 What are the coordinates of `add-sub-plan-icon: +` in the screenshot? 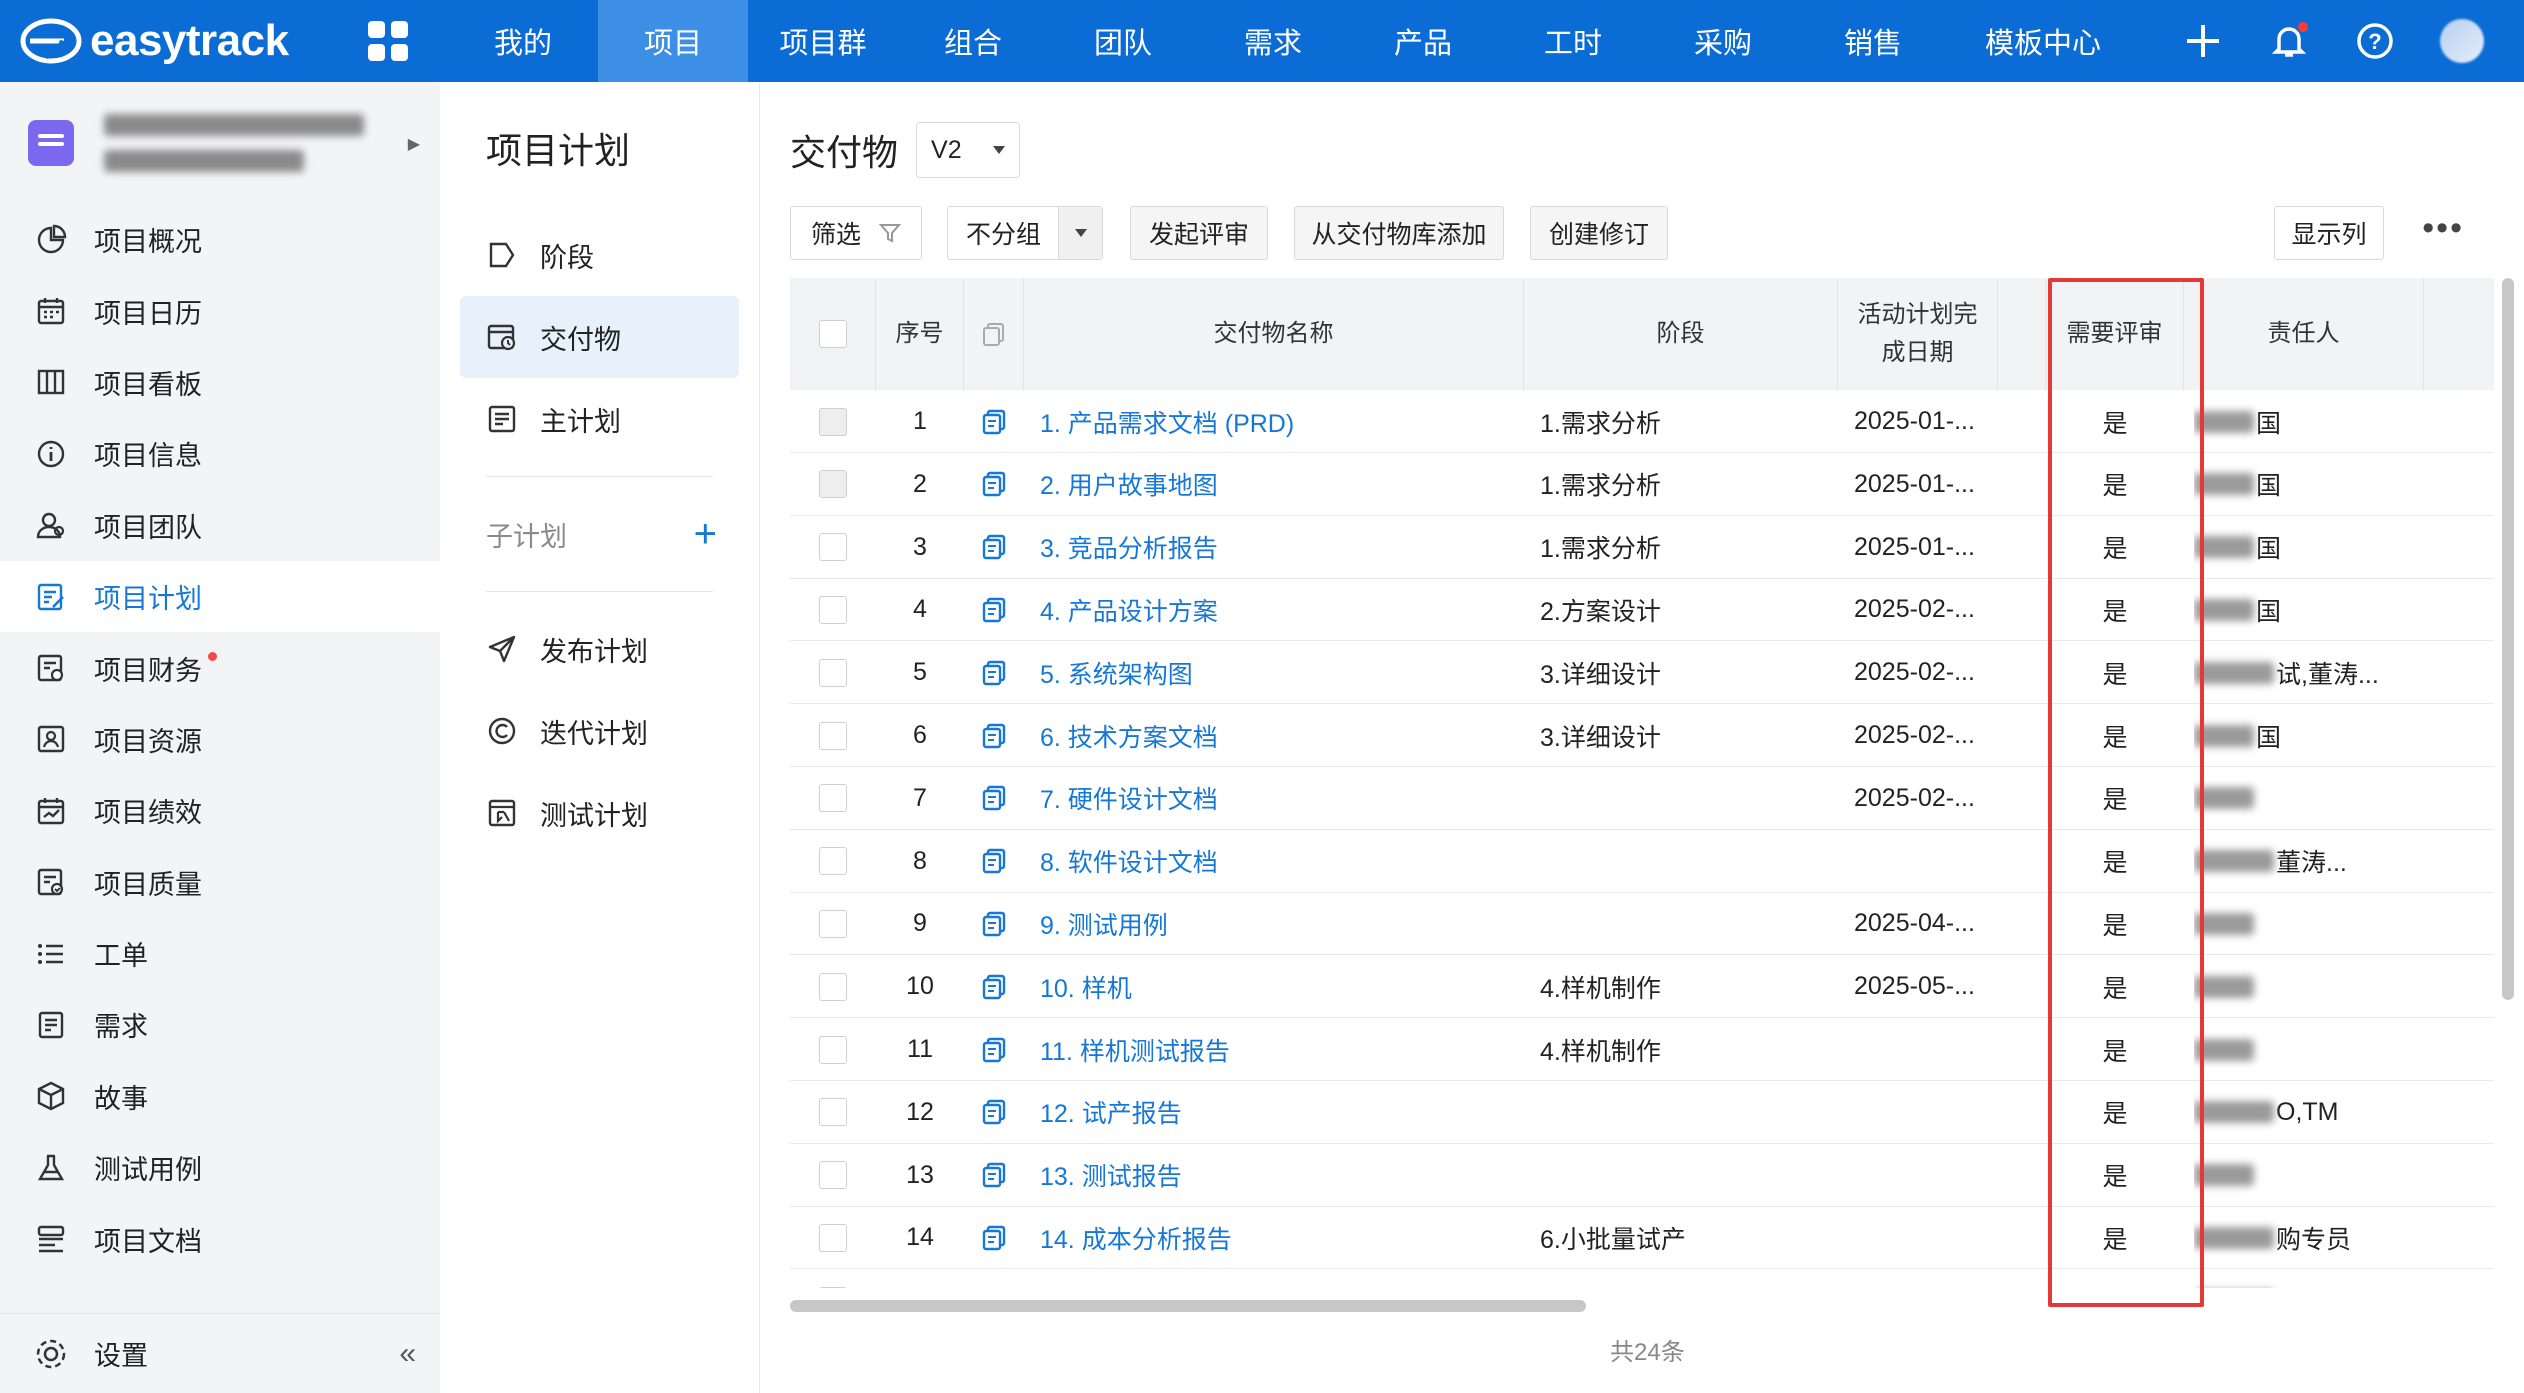 It's located at (705, 534).